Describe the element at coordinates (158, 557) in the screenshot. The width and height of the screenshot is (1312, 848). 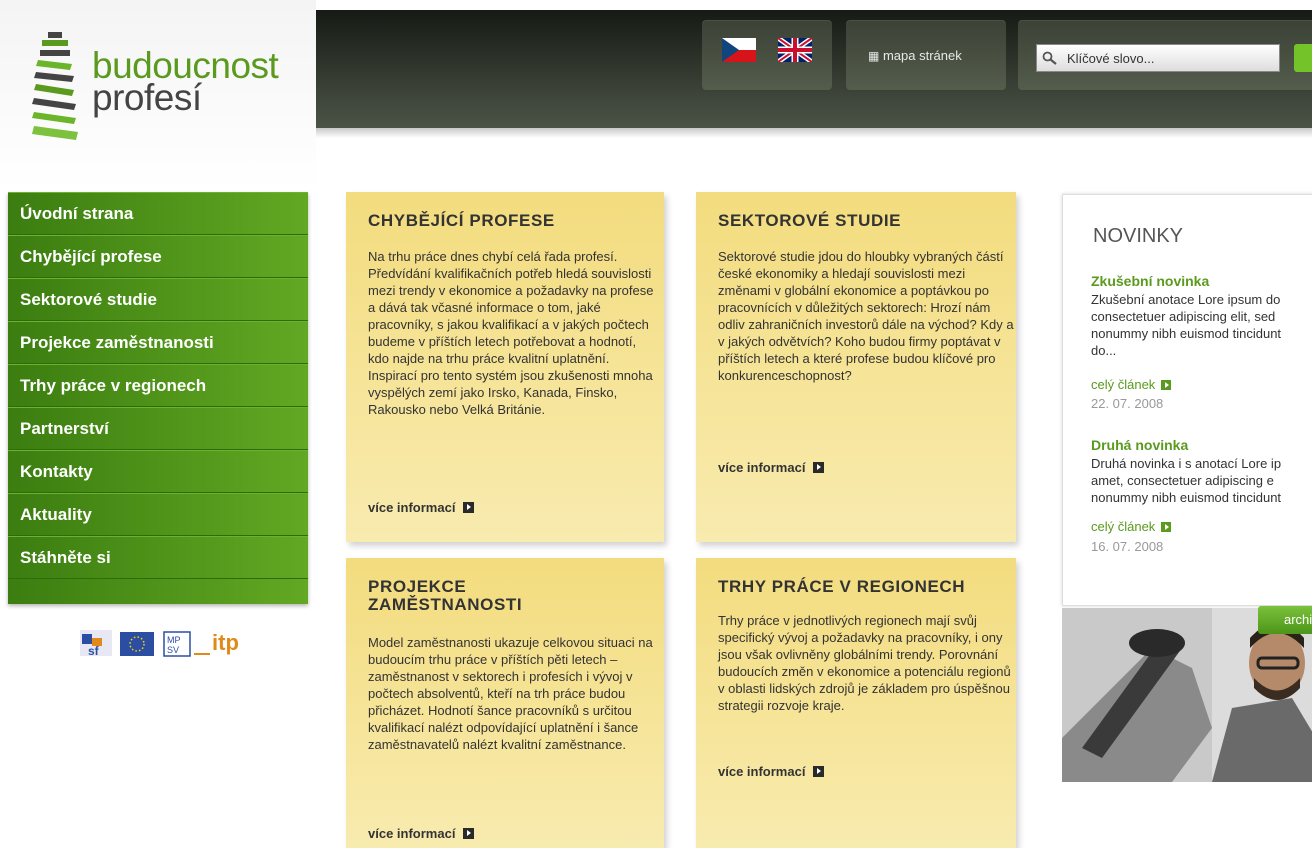
I see `nav-item-downloads: Stáhněte si` at that location.